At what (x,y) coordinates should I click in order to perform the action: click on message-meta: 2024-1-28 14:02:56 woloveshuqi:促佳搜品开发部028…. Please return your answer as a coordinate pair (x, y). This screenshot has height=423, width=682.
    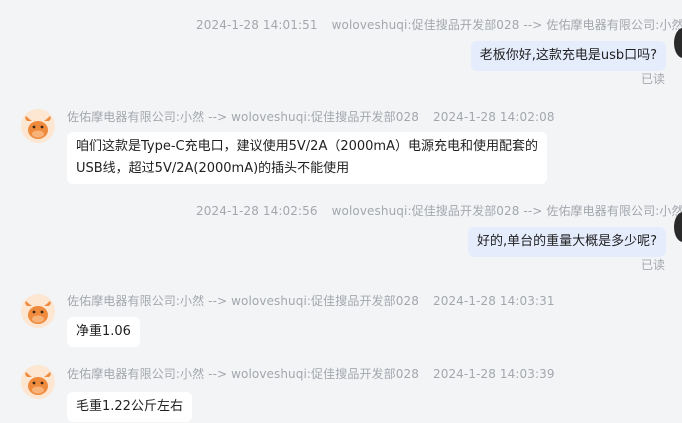
    Looking at the image, I should click on (439, 210).